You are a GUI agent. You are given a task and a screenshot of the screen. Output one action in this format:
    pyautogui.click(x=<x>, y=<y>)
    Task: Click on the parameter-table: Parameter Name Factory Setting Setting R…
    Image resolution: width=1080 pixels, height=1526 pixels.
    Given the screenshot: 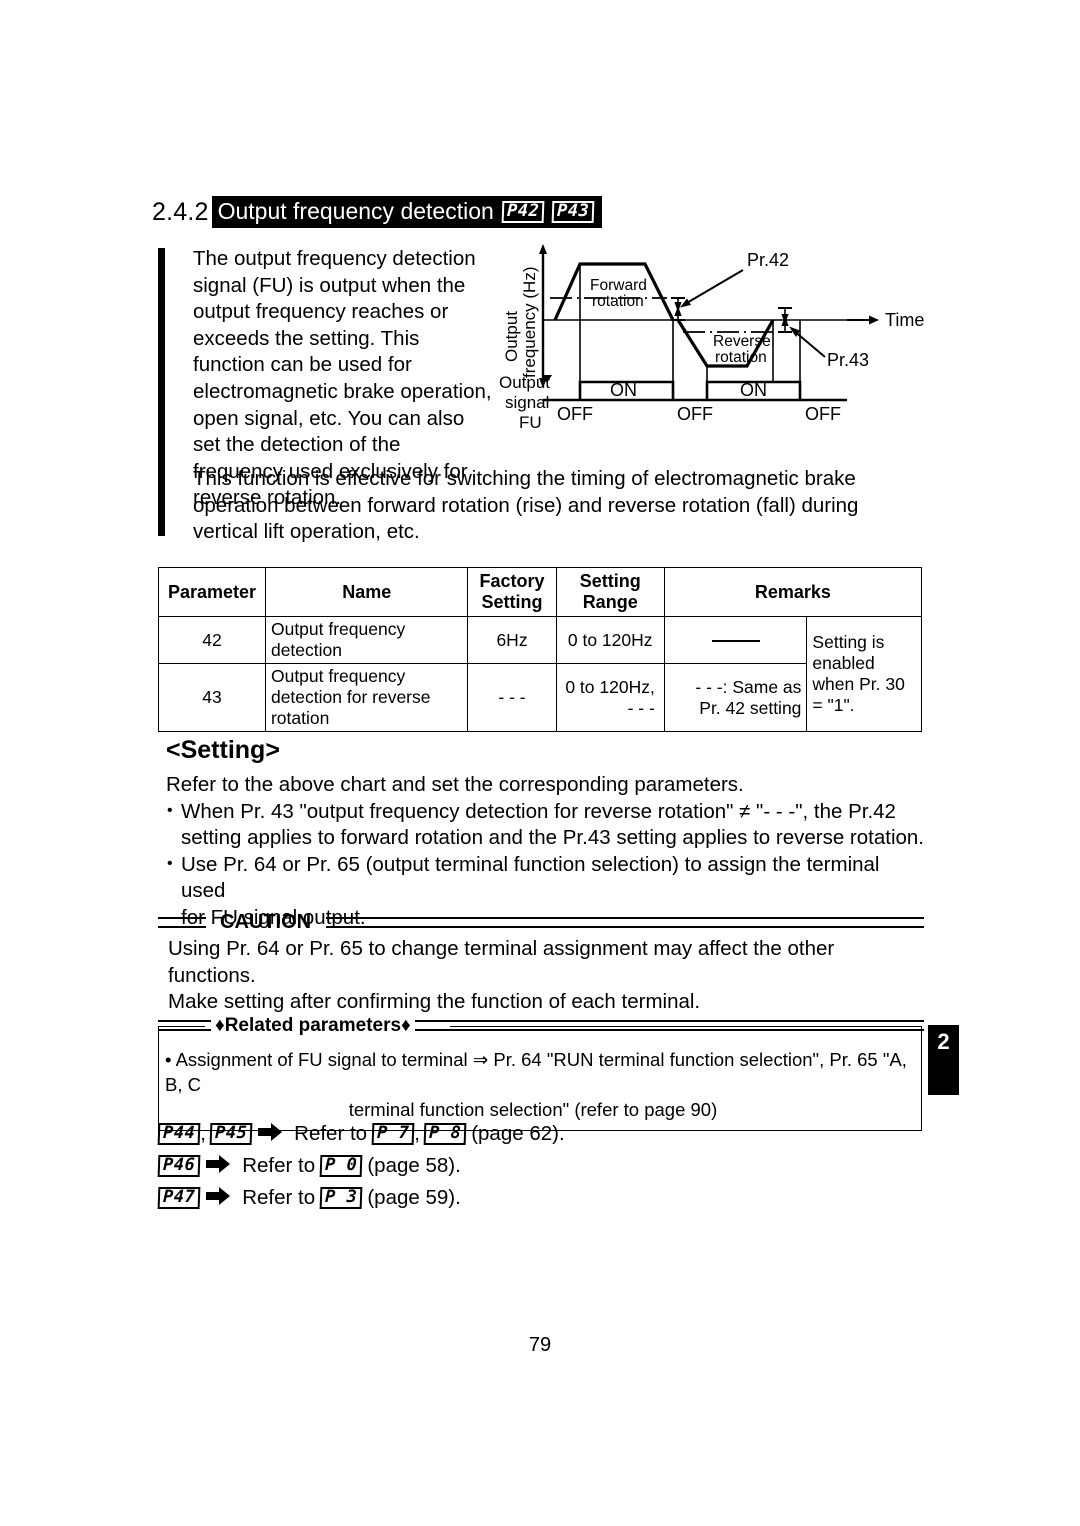 What is the action you would take?
    pyautogui.click(x=540, y=649)
    